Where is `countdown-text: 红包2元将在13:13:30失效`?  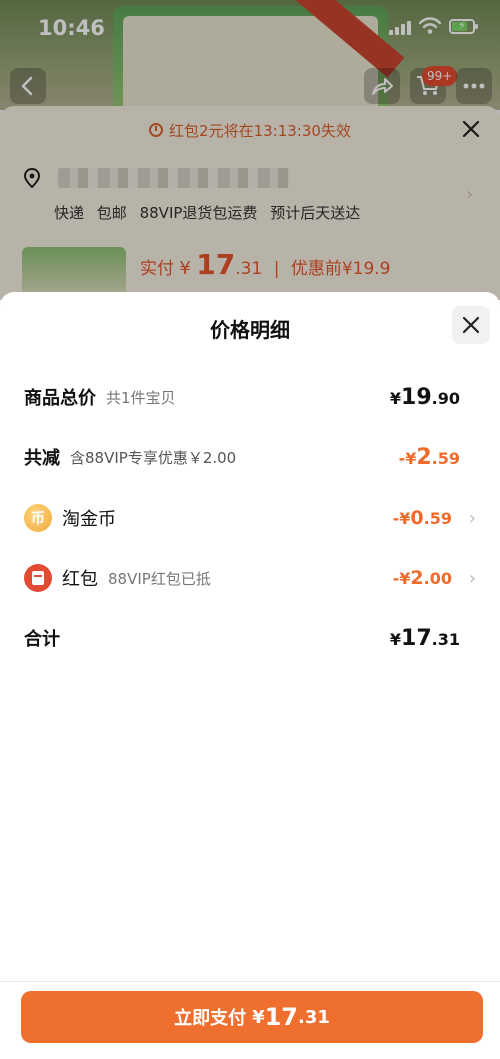
countdown-text: 红包2元将在13:13:30失效 is located at coordinates (260, 130).